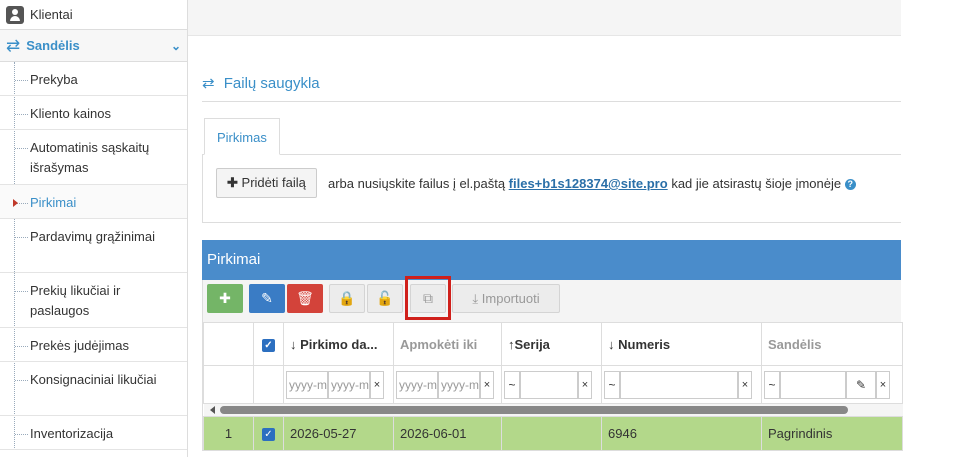 The width and height of the screenshot is (967, 457). I want to click on cell-pay-until: 2026-06-01, so click(447, 433).